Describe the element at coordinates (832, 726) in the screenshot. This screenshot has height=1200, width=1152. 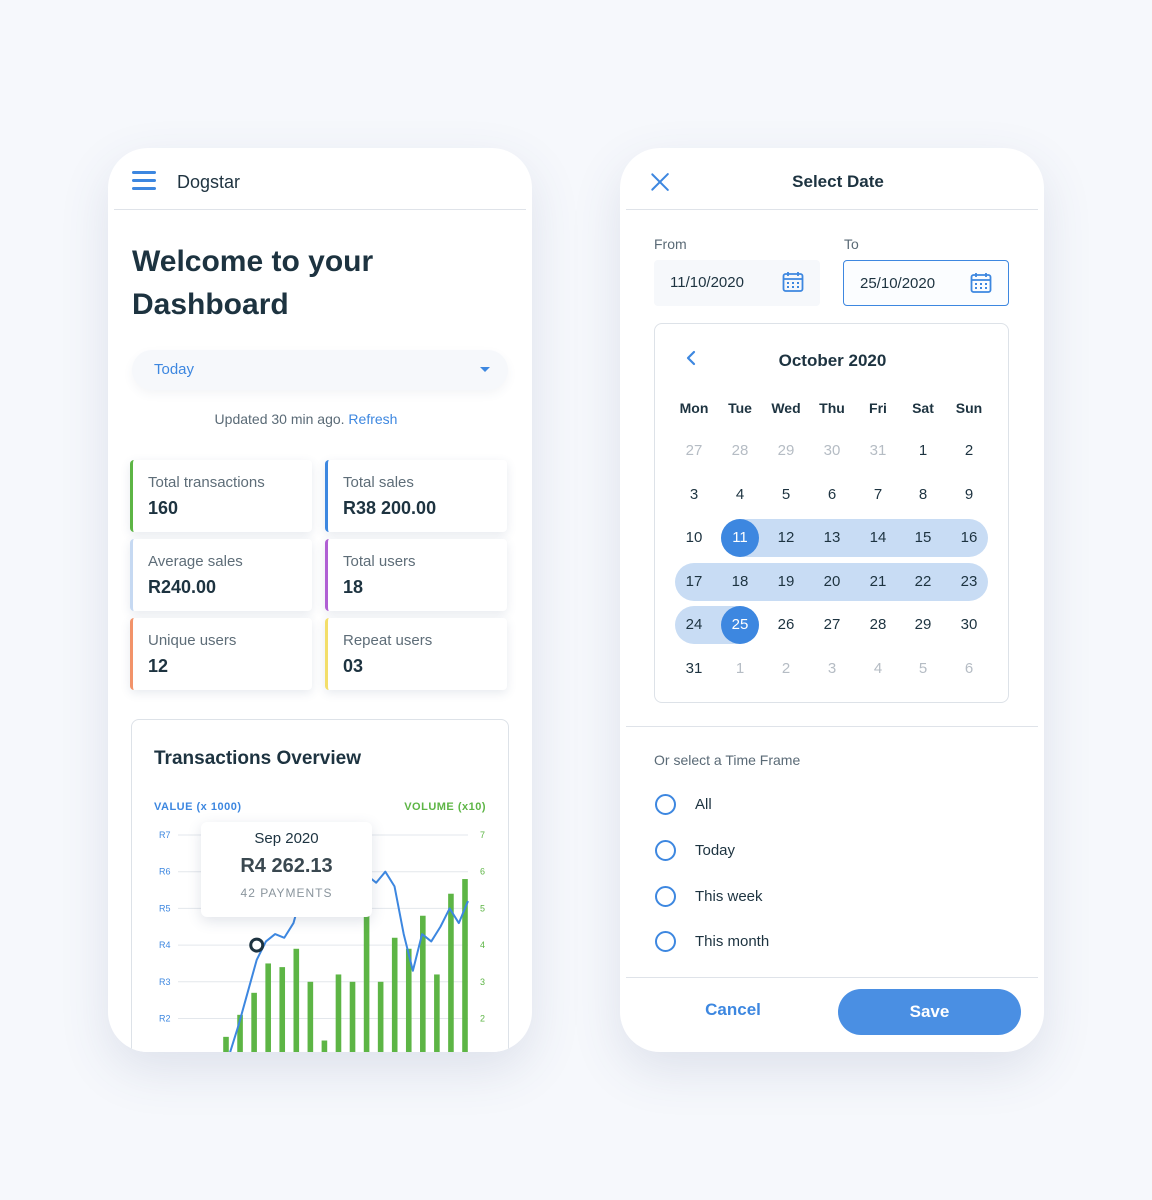
I see `divider` at that location.